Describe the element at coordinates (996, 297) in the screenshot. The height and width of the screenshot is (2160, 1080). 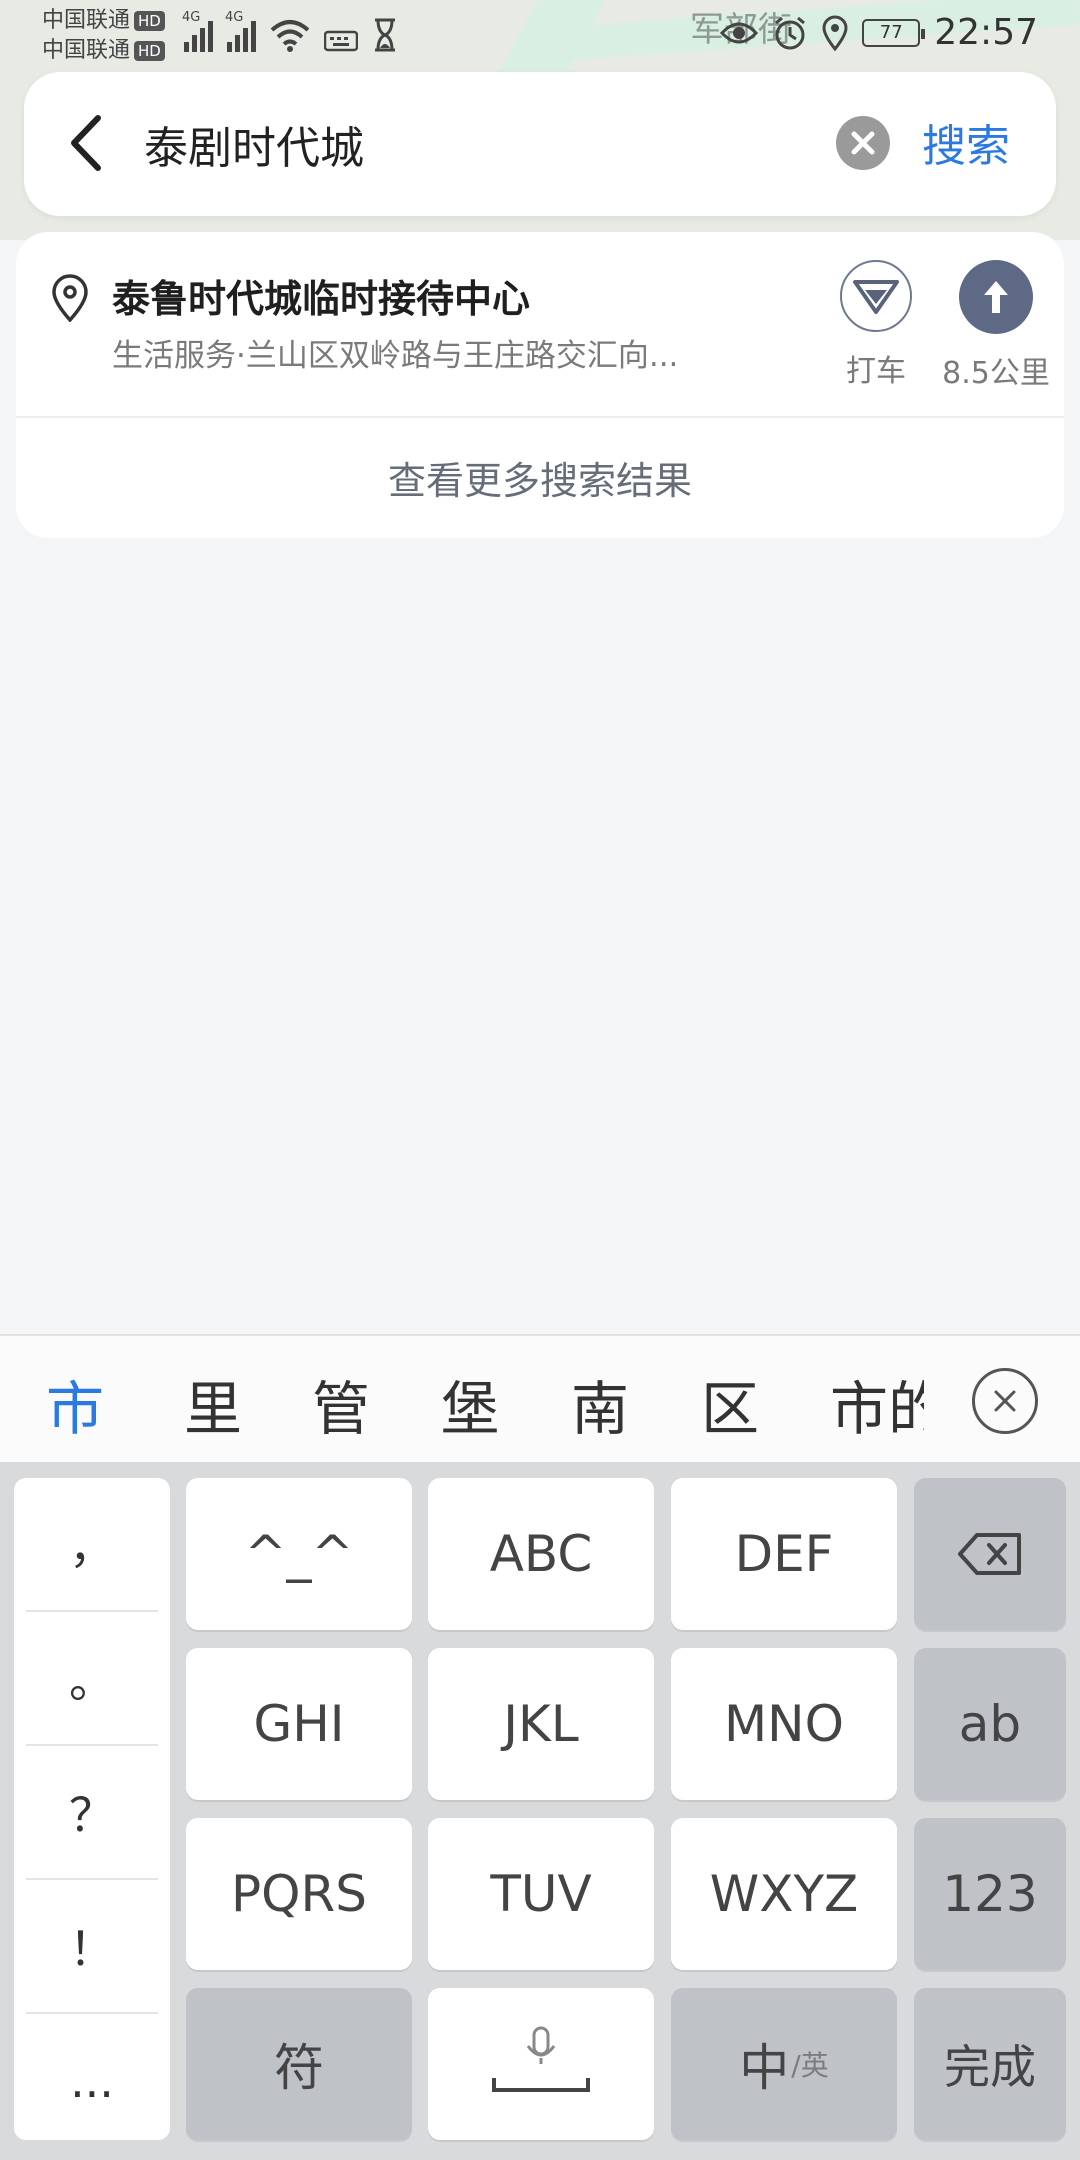
I see `navigate-arrow-icon` at that location.